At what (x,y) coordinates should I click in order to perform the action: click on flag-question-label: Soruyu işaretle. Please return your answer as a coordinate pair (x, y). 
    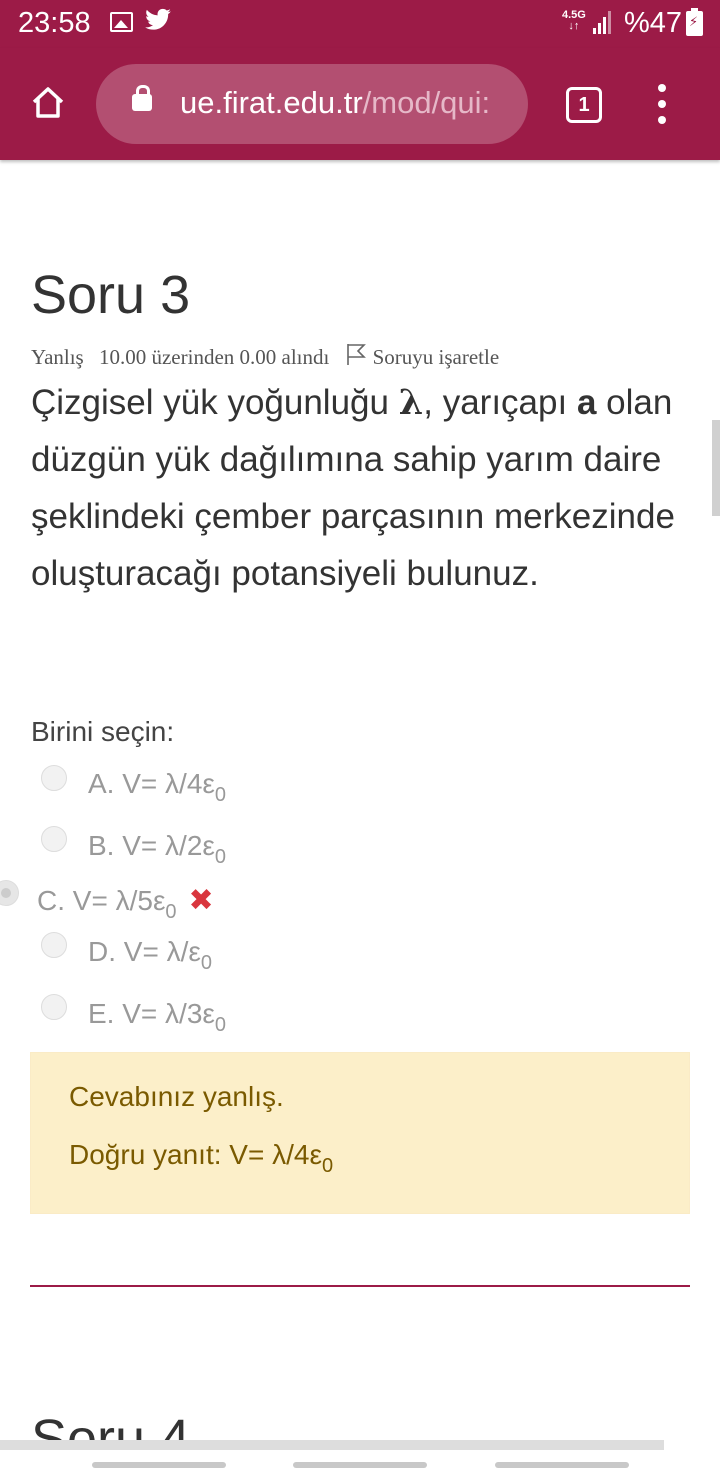
    Looking at the image, I should click on (436, 357).